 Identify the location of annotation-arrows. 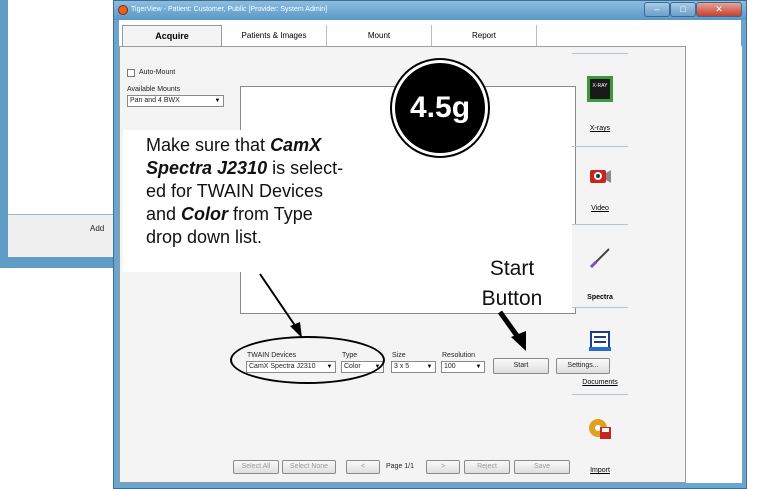
(392, 312).